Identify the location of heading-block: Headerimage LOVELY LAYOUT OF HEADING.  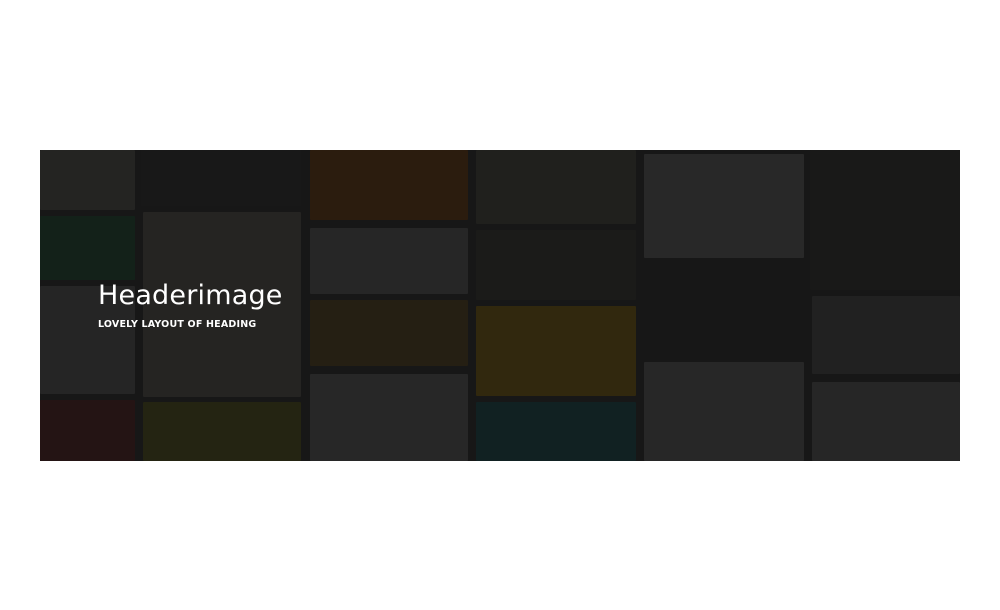
(190, 304).